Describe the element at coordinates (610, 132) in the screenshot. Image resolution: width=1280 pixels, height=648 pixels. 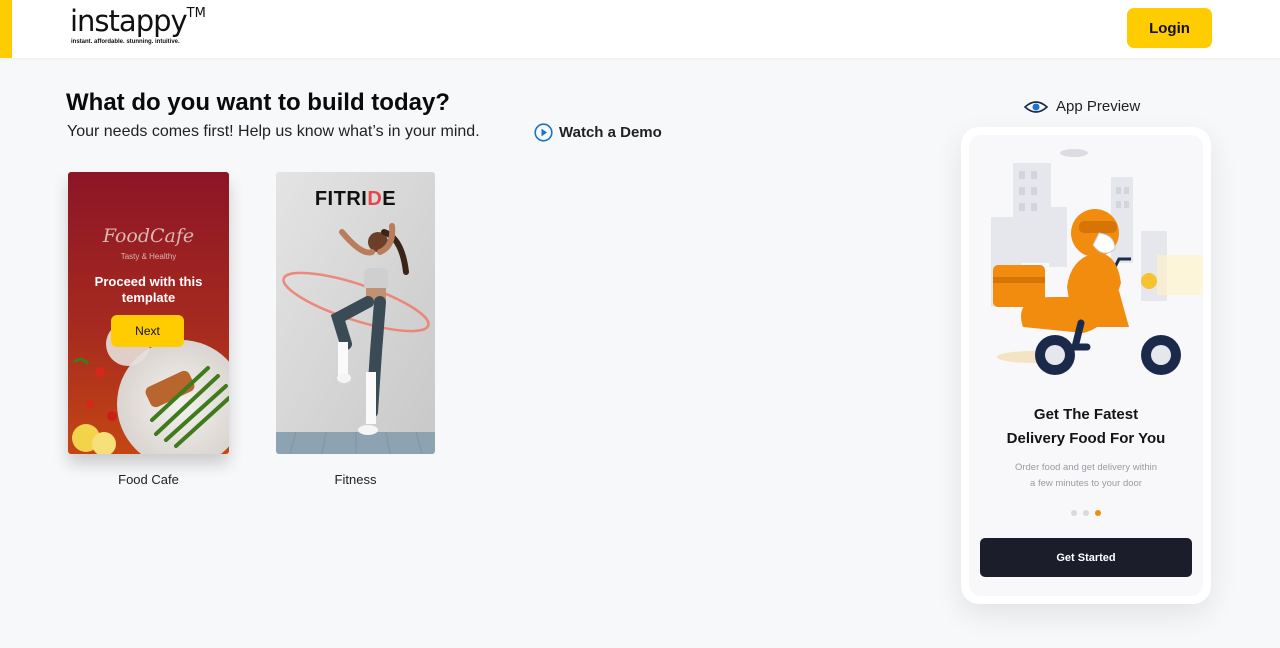
I see `watch-demo-label: Watch a Demo` at that location.